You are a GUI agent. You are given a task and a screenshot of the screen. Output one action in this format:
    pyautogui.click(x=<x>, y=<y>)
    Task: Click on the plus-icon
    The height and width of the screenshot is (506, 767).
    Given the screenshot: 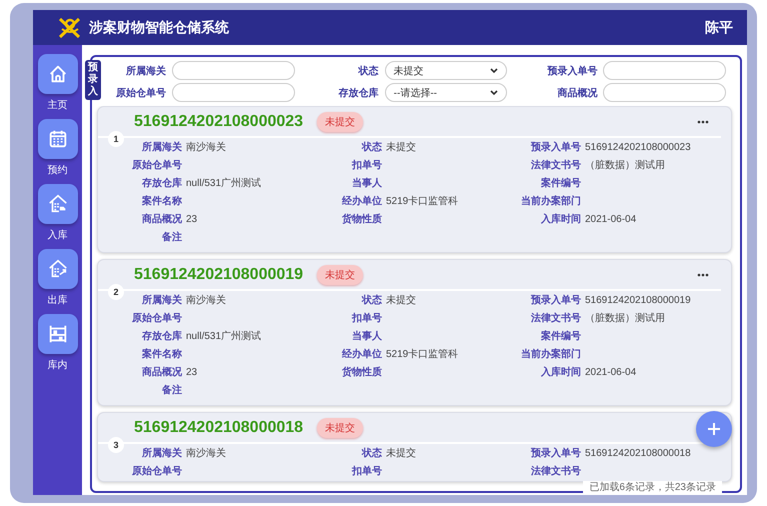 What is the action you would take?
    pyautogui.click(x=714, y=429)
    